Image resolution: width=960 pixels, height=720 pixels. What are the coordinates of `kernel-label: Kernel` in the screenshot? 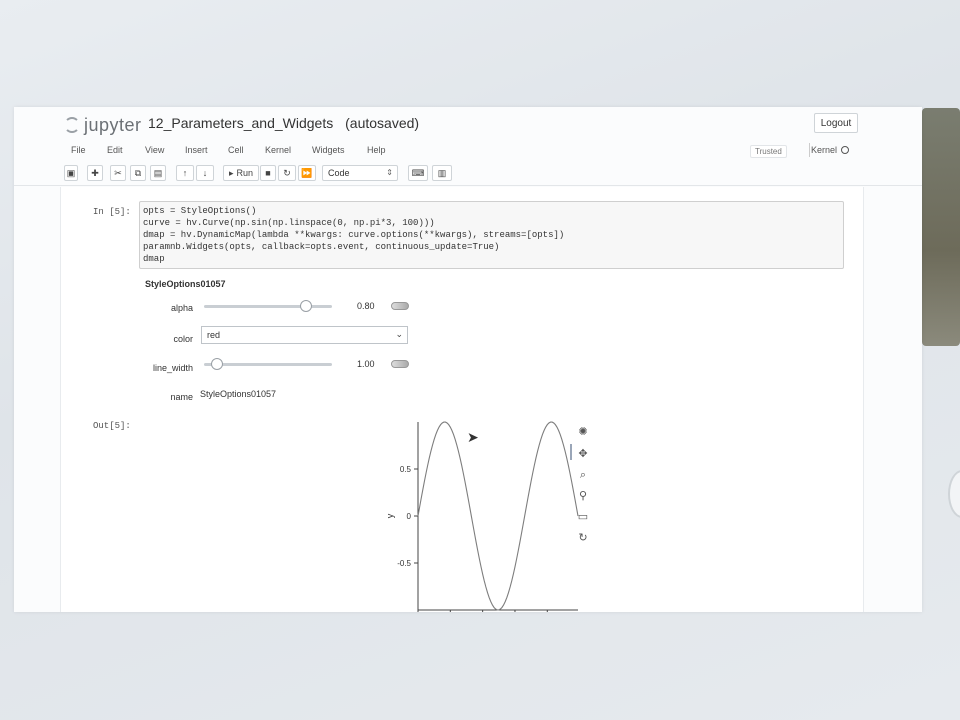 It's located at (824, 150).